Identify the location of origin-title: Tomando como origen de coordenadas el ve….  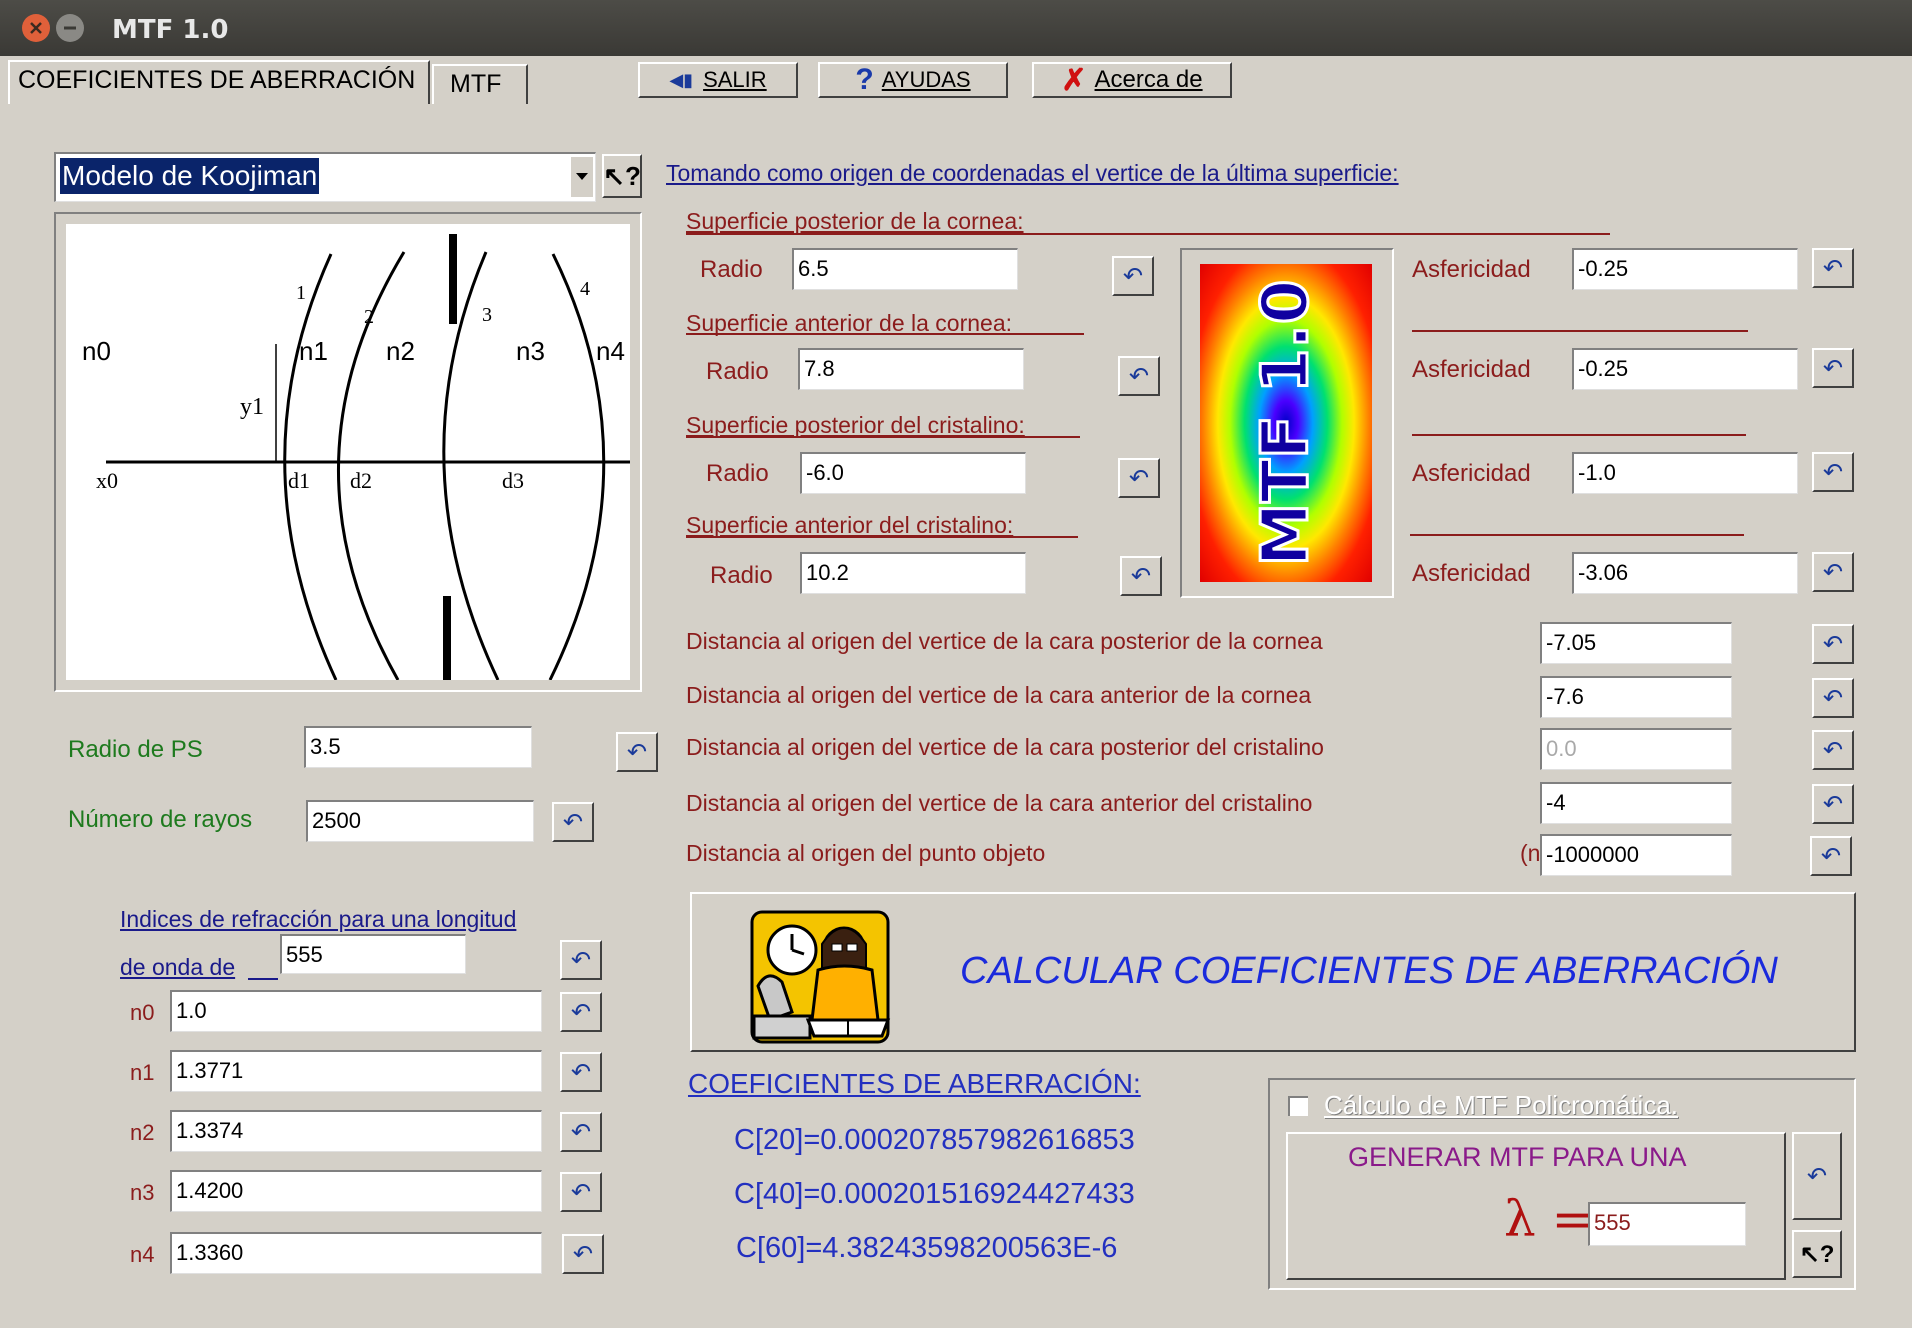
(1032, 173).